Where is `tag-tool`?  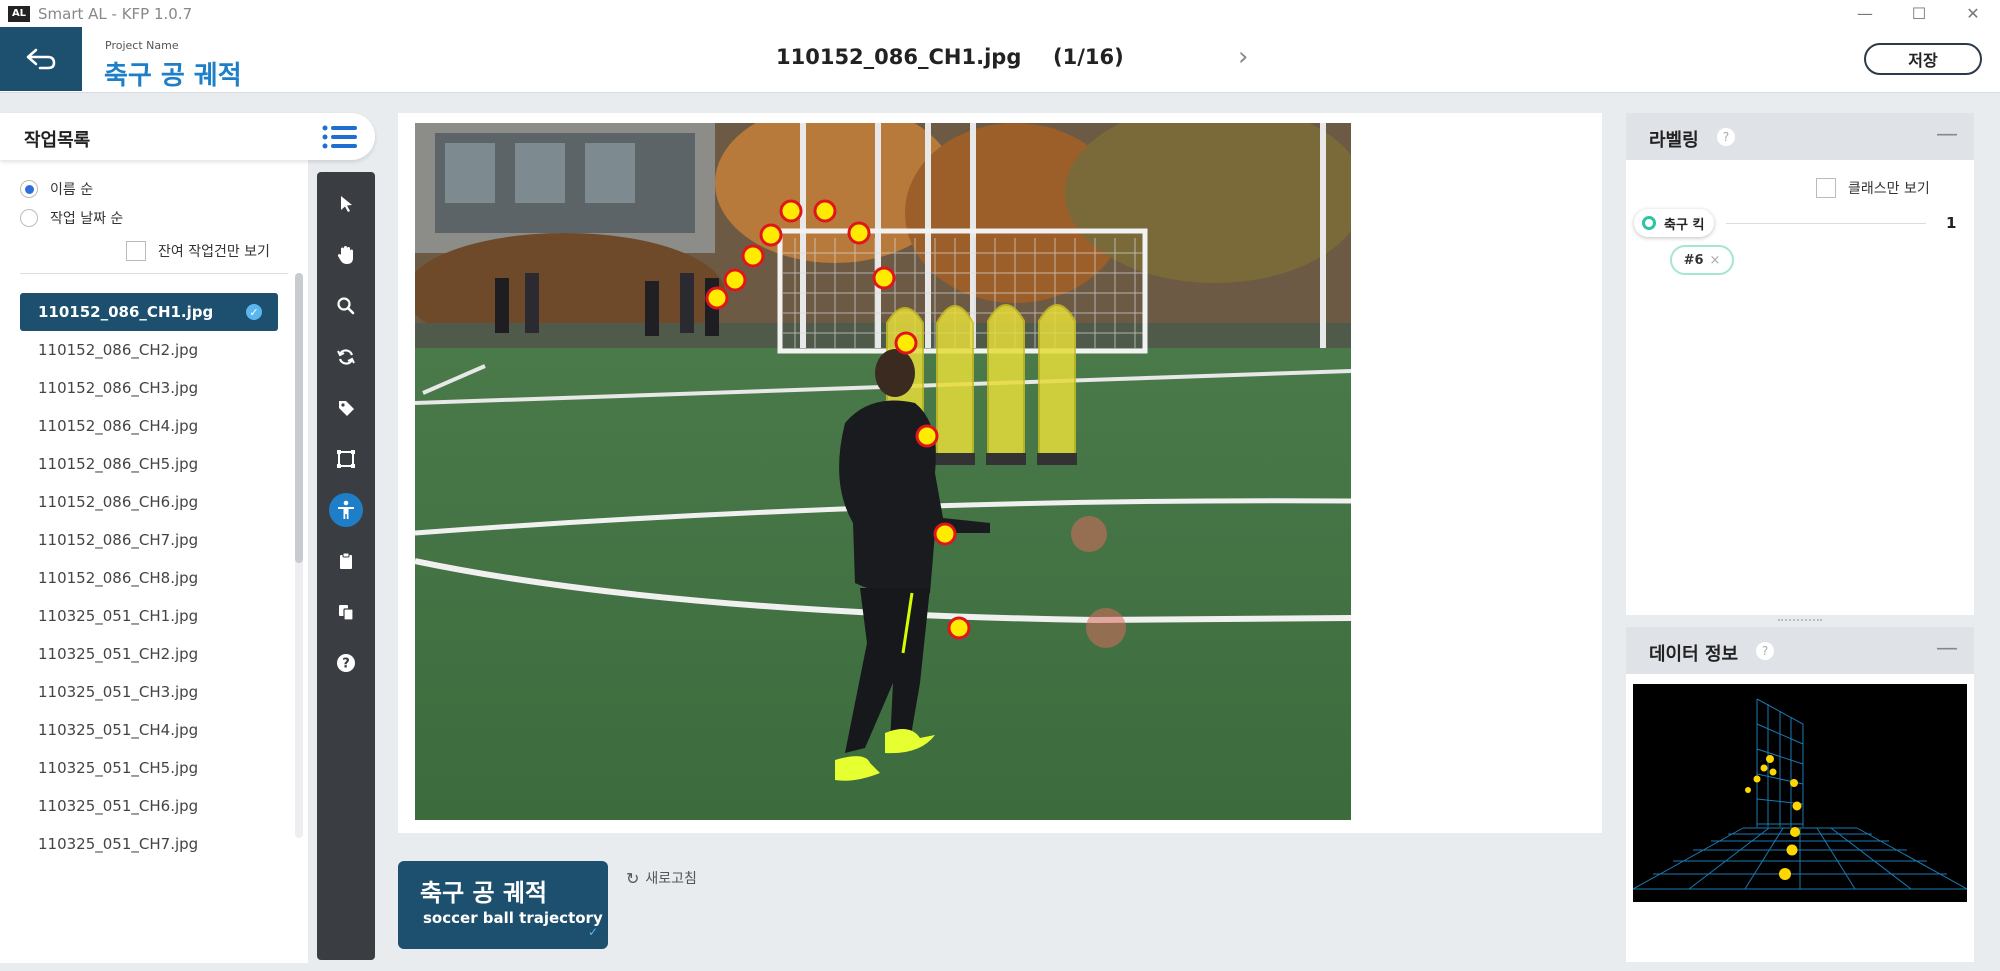 tag-tool is located at coordinates (346, 408).